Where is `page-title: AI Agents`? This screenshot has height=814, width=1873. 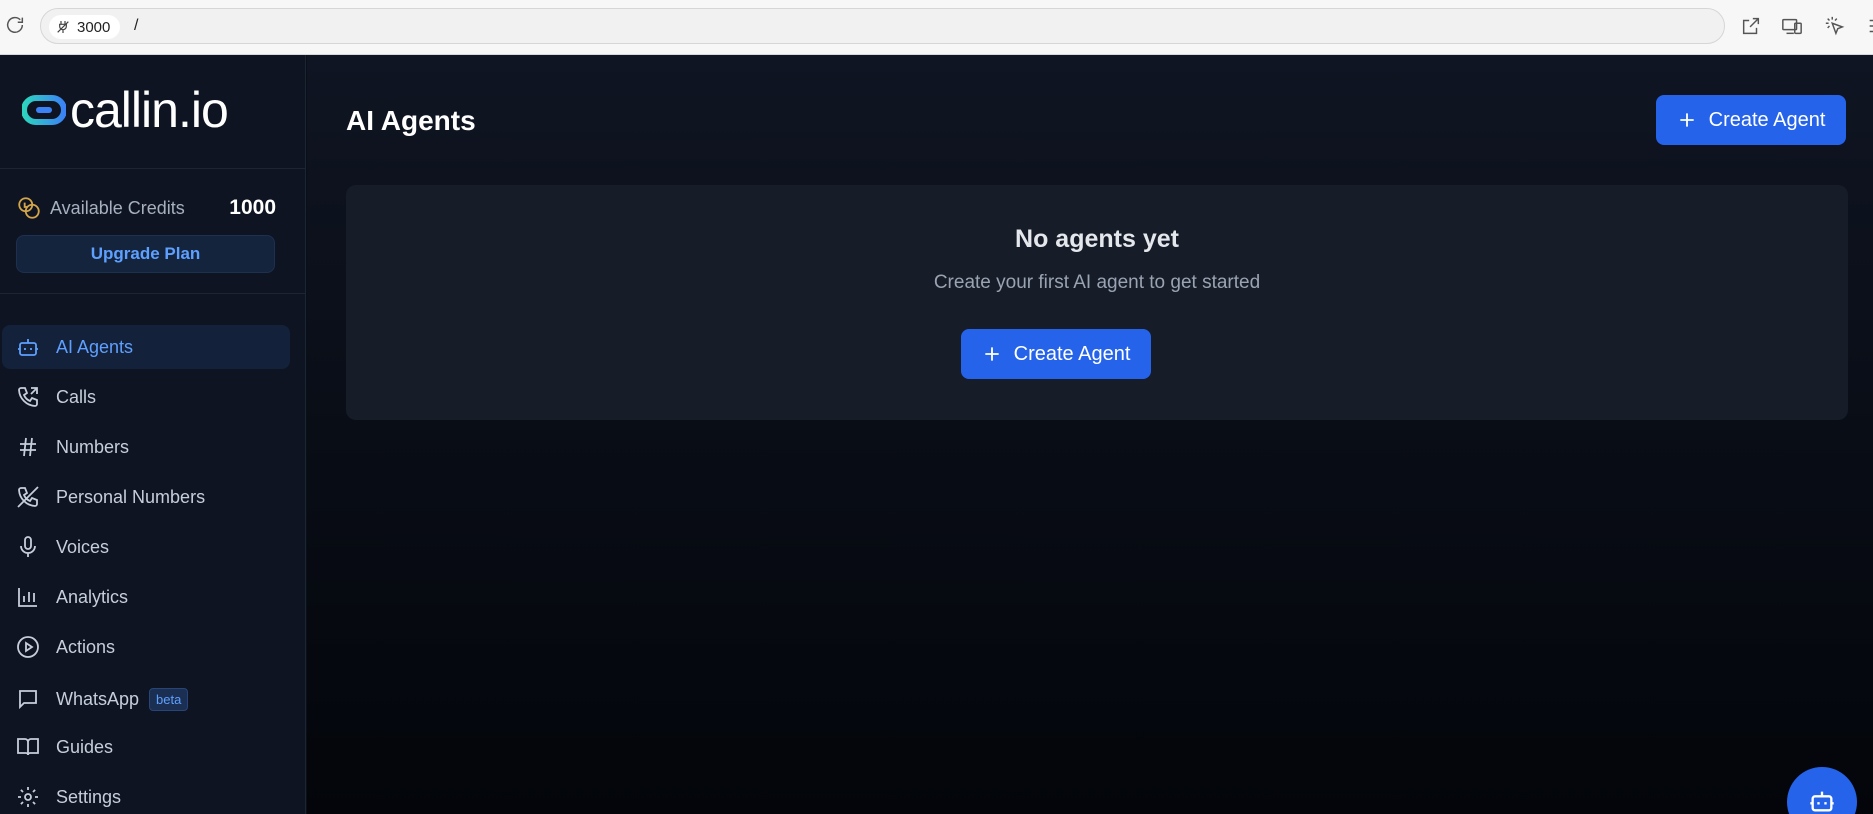 page-title: AI Agents is located at coordinates (411, 120).